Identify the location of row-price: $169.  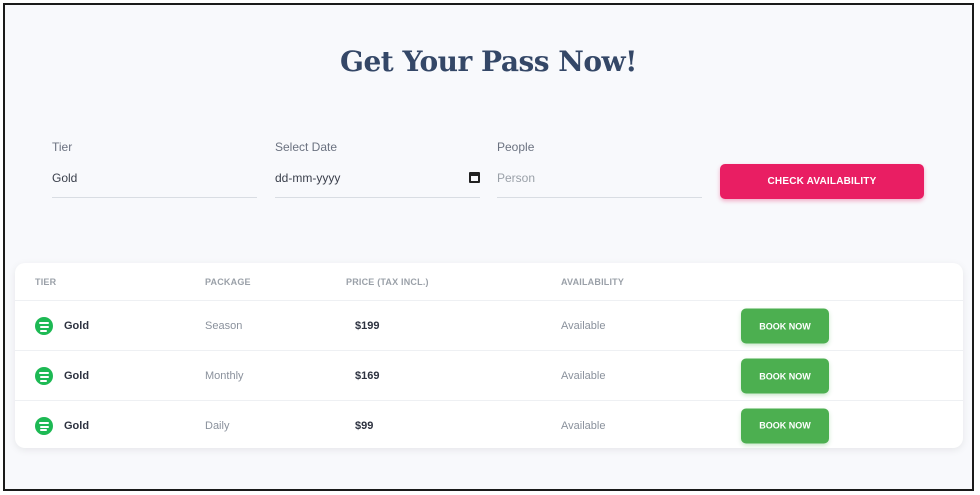
(367, 376).